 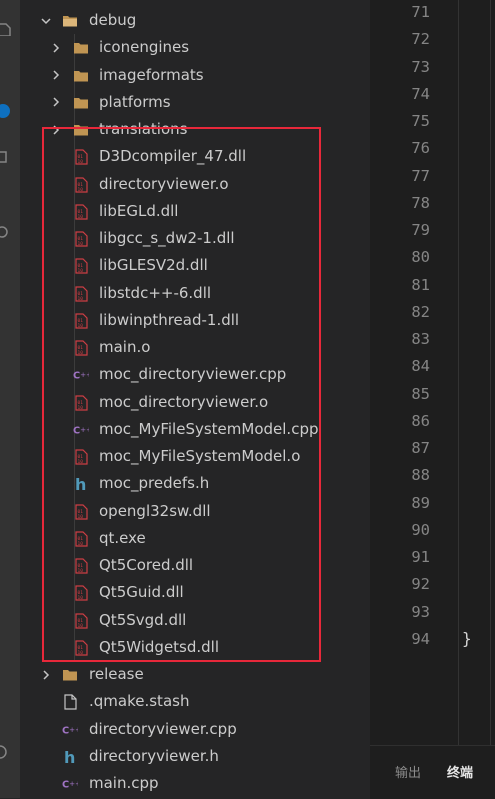 What do you see at coordinates (200, 456) in the screenshot?
I see `tree-item-label: moc_MyFileSystemModel.o` at bounding box center [200, 456].